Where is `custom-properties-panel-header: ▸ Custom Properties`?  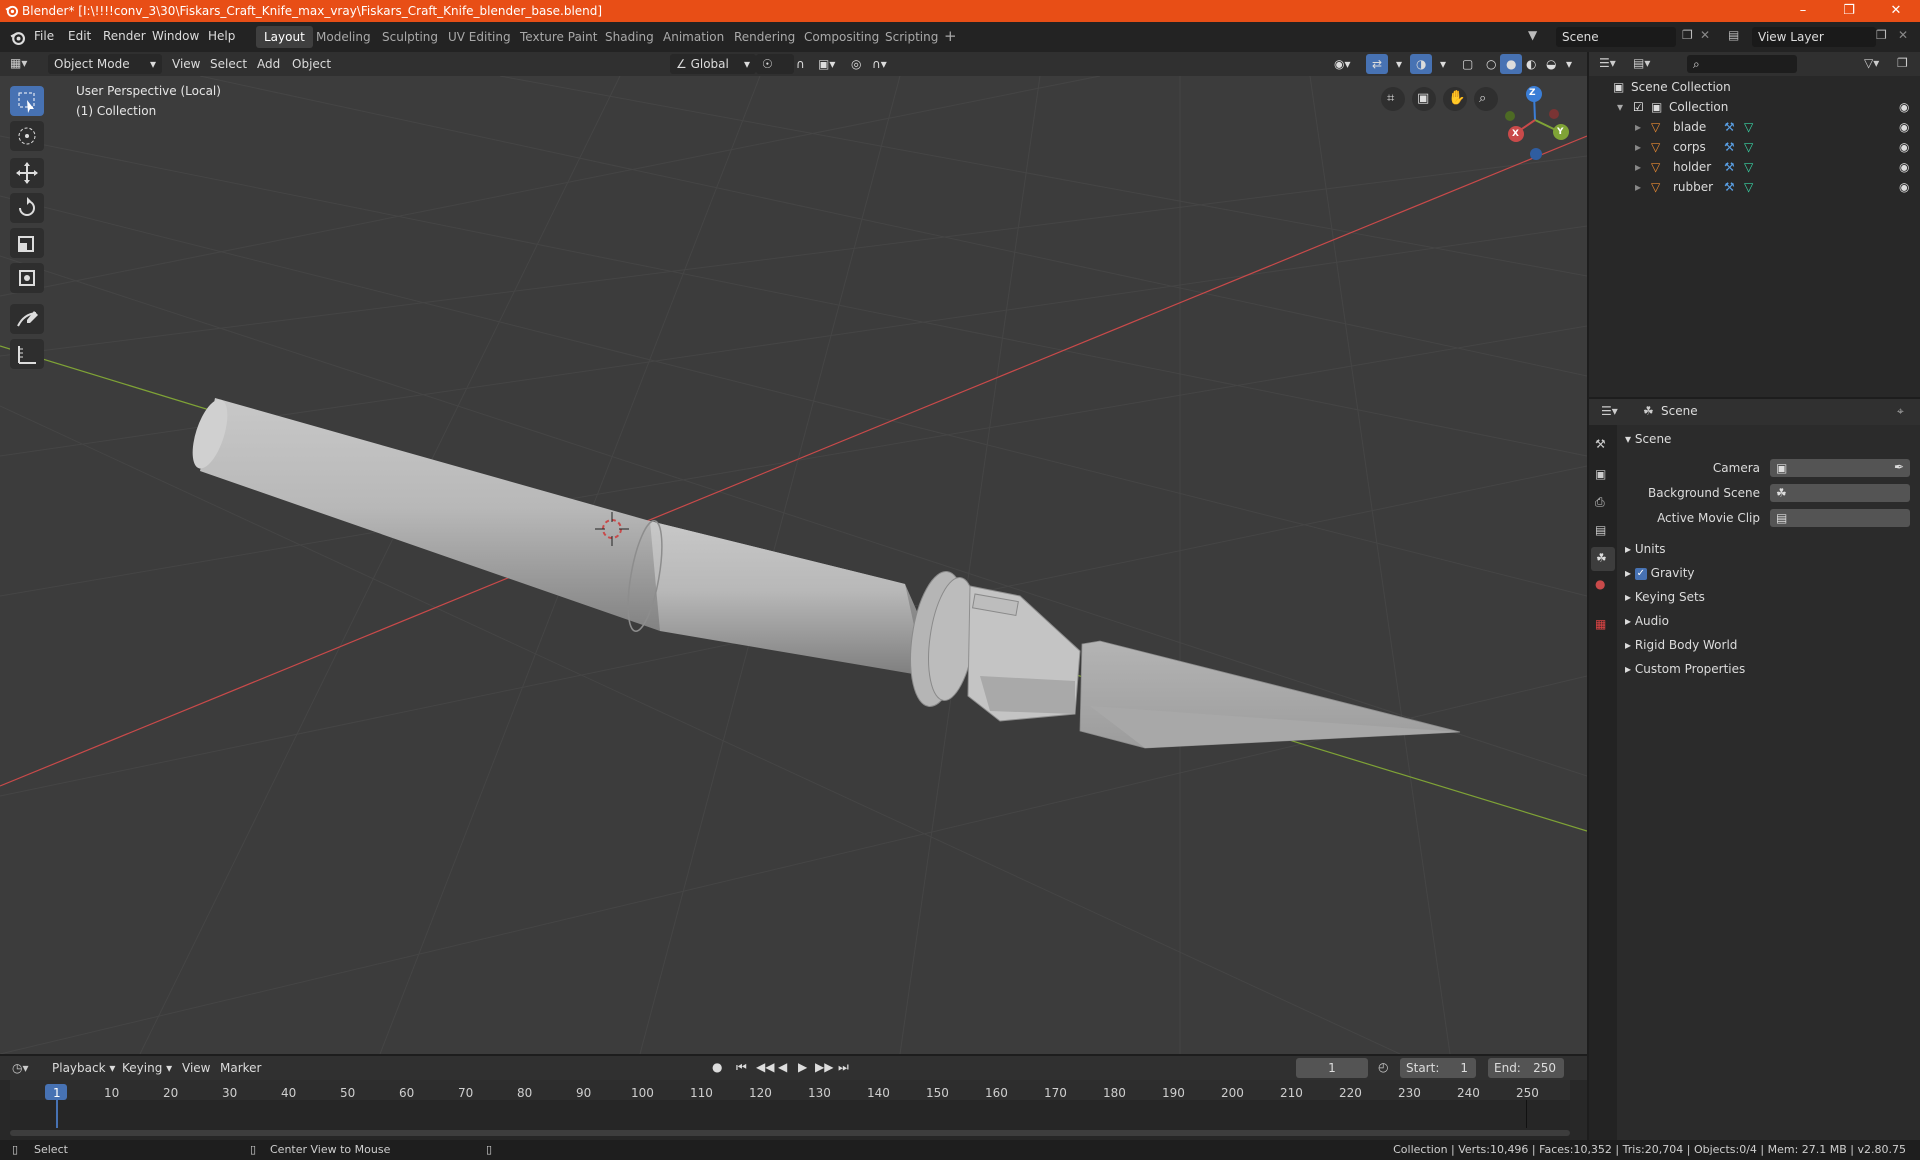
custom-properties-panel-header: ▸ Custom Properties is located at coordinates (1685, 669).